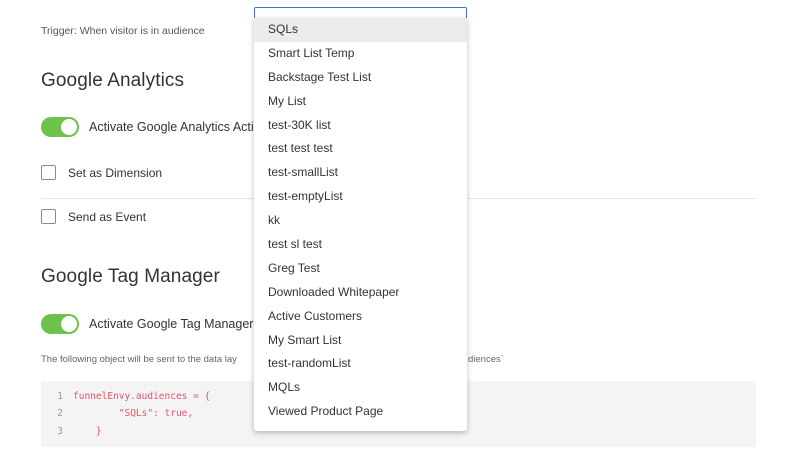  What do you see at coordinates (115, 172) in the screenshot?
I see `set-dimension-label: Set as Dimension` at bounding box center [115, 172].